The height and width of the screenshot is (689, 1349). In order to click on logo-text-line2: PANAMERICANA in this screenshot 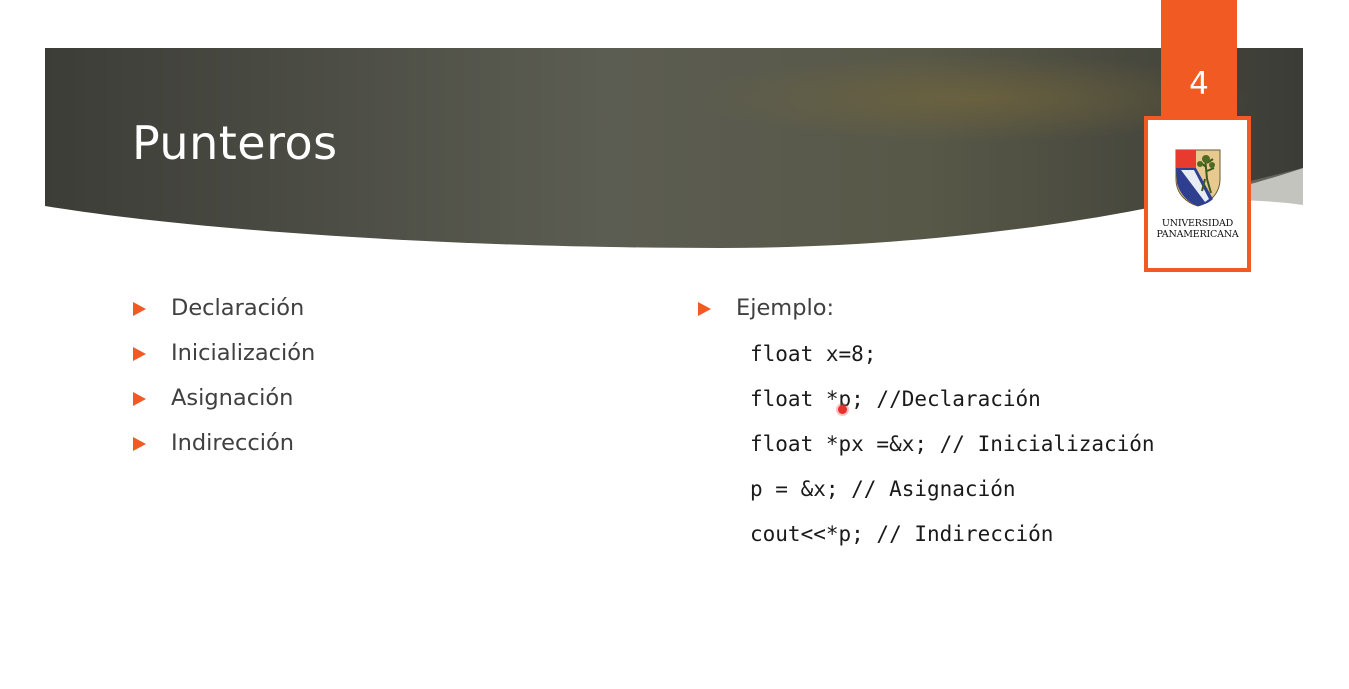, I will do `click(1197, 234)`.